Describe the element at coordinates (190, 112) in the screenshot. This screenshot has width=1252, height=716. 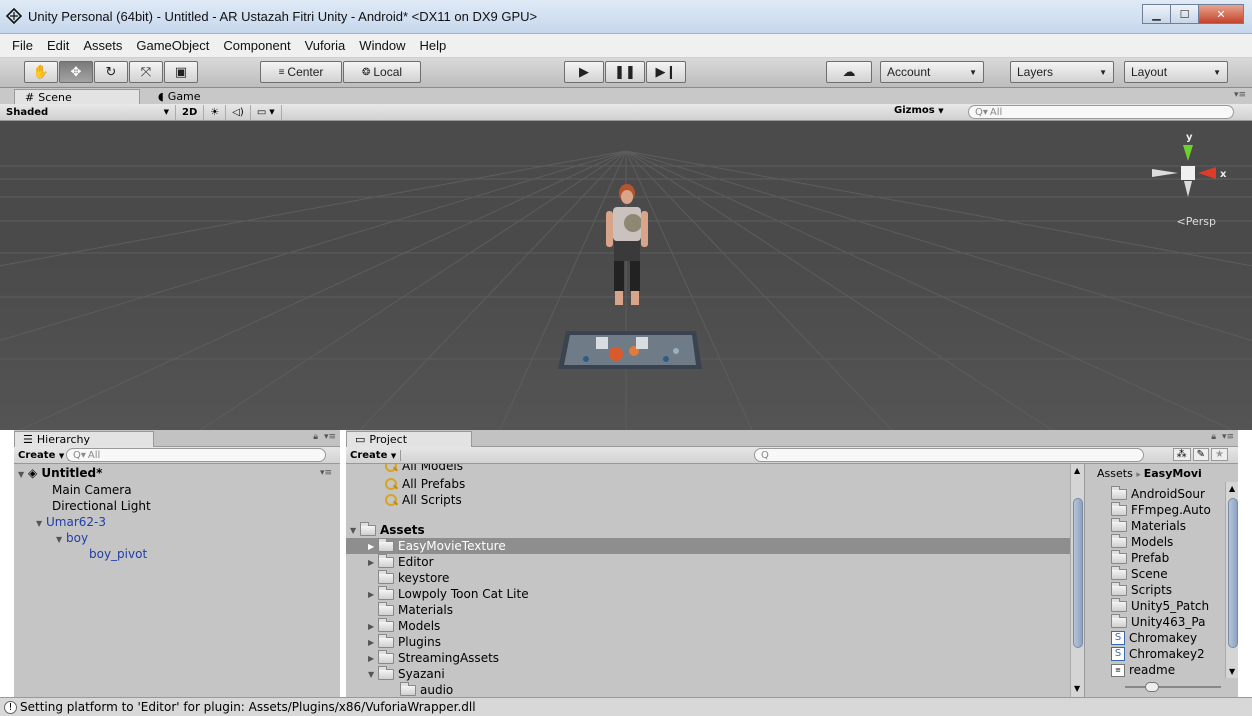
I see `2d-toggle: 2D` at that location.